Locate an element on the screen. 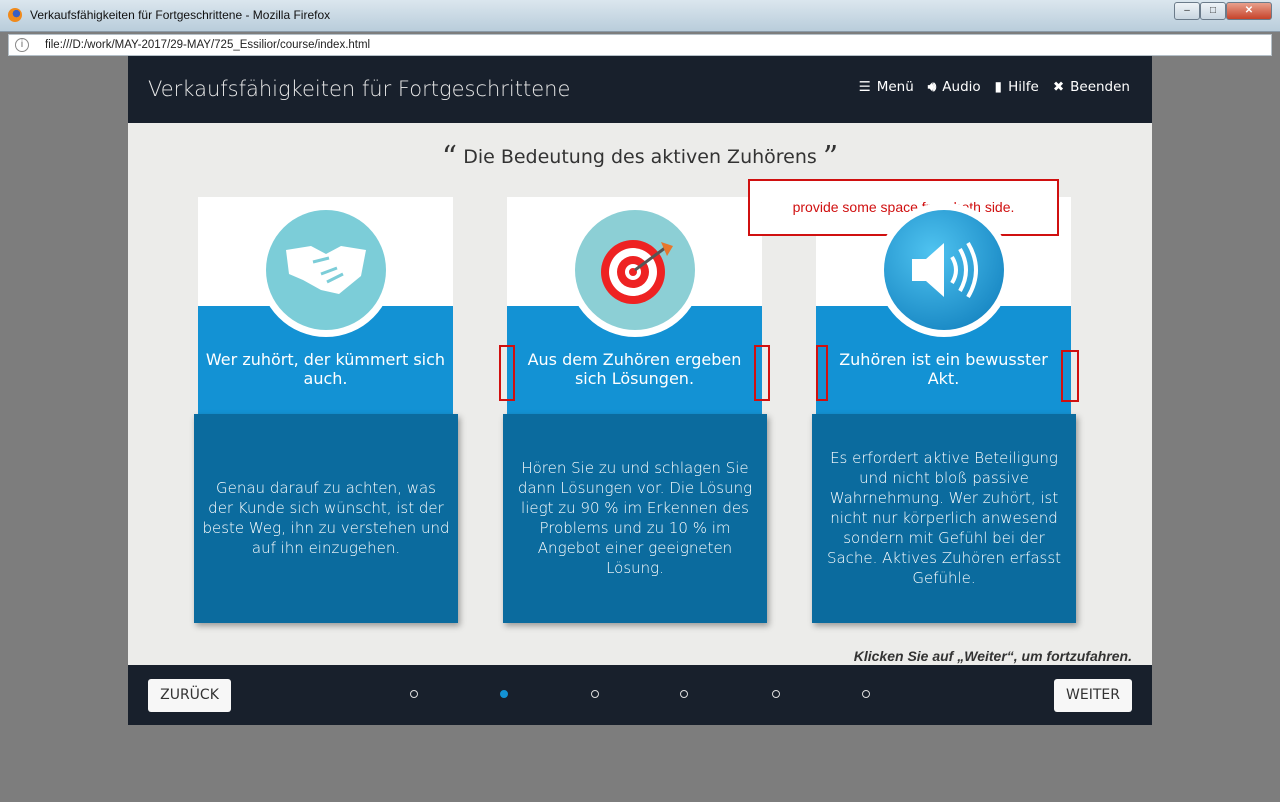  menu-label: Menü is located at coordinates (895, 87).